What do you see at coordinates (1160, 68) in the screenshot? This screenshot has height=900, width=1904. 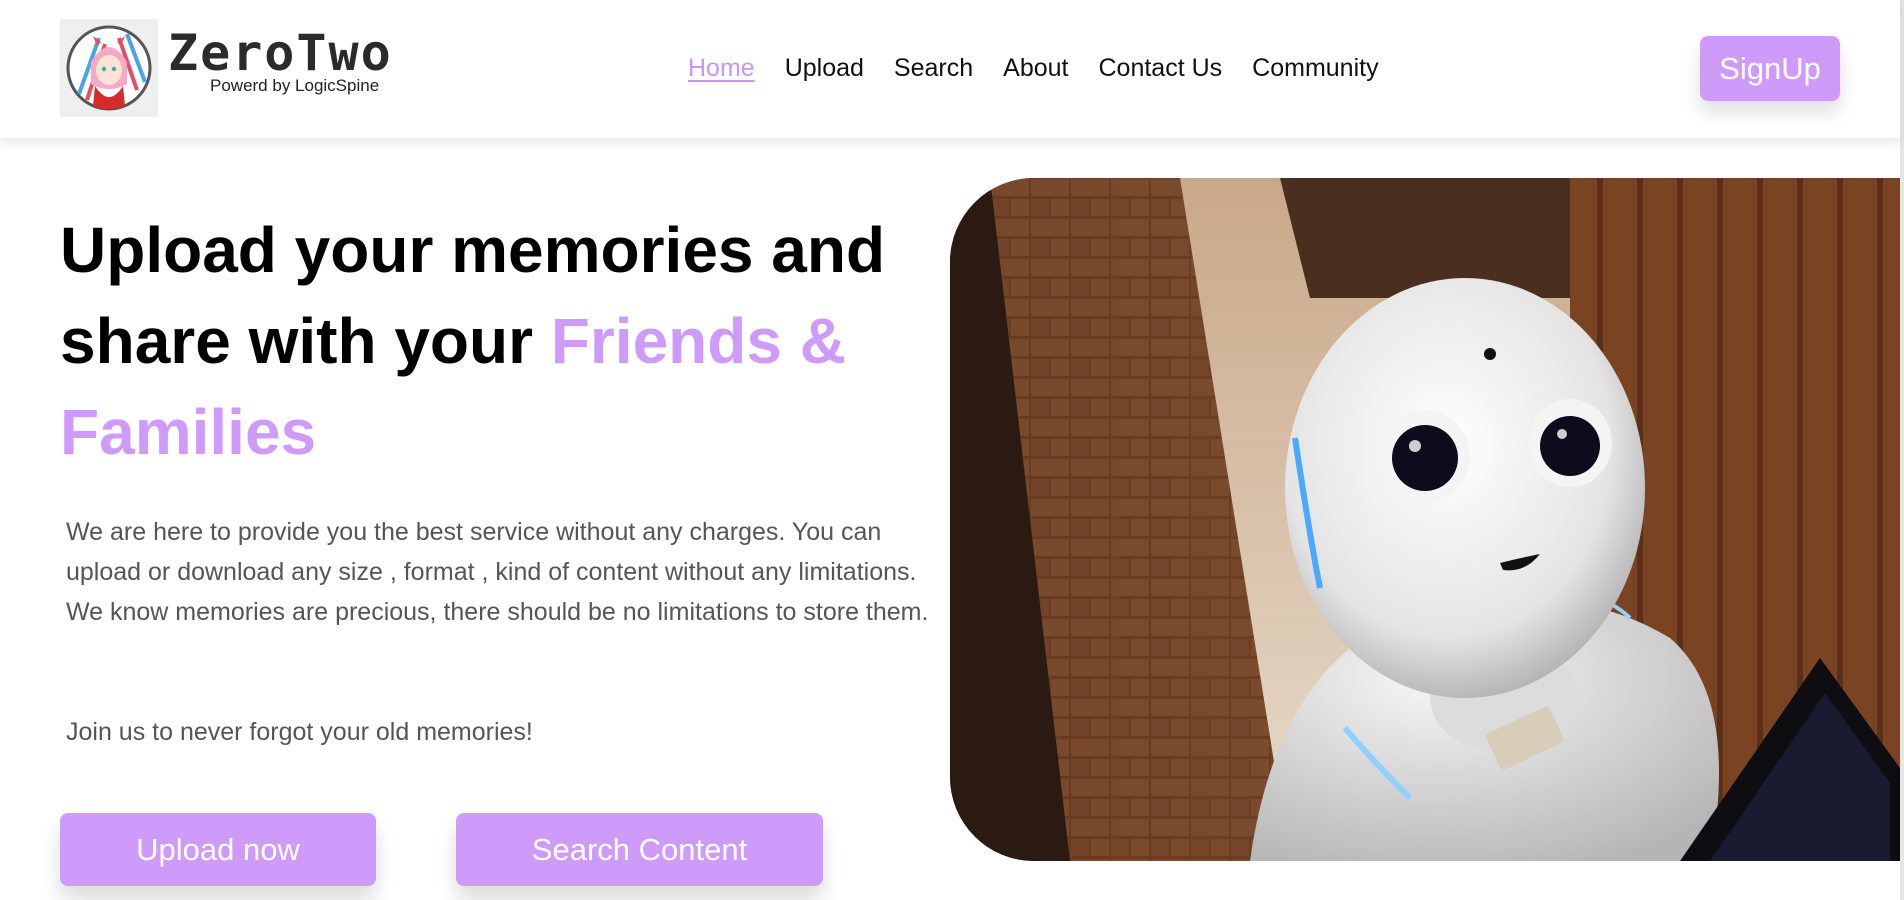 I see `nav-contact-us: Contact Us` at bounding box center [1160, 68].